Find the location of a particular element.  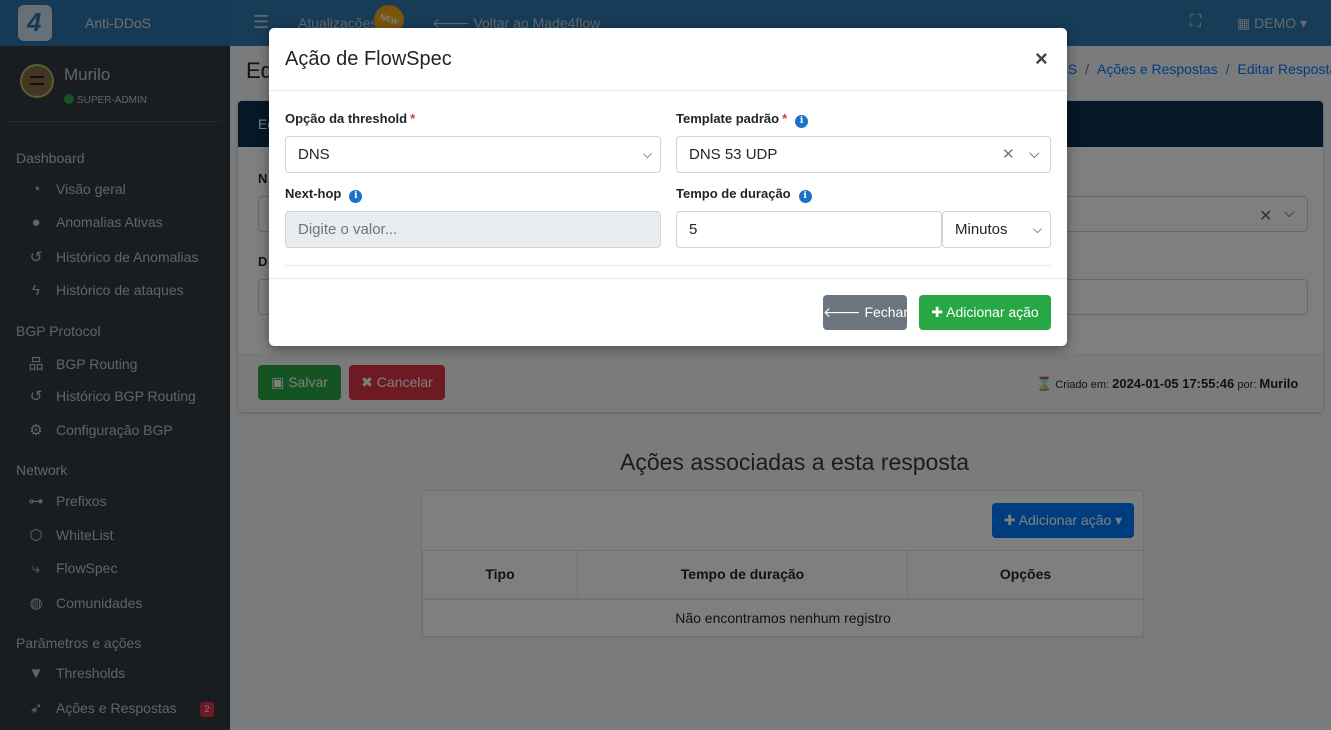

duration-value: 5 is located at coordinates (693, 229).